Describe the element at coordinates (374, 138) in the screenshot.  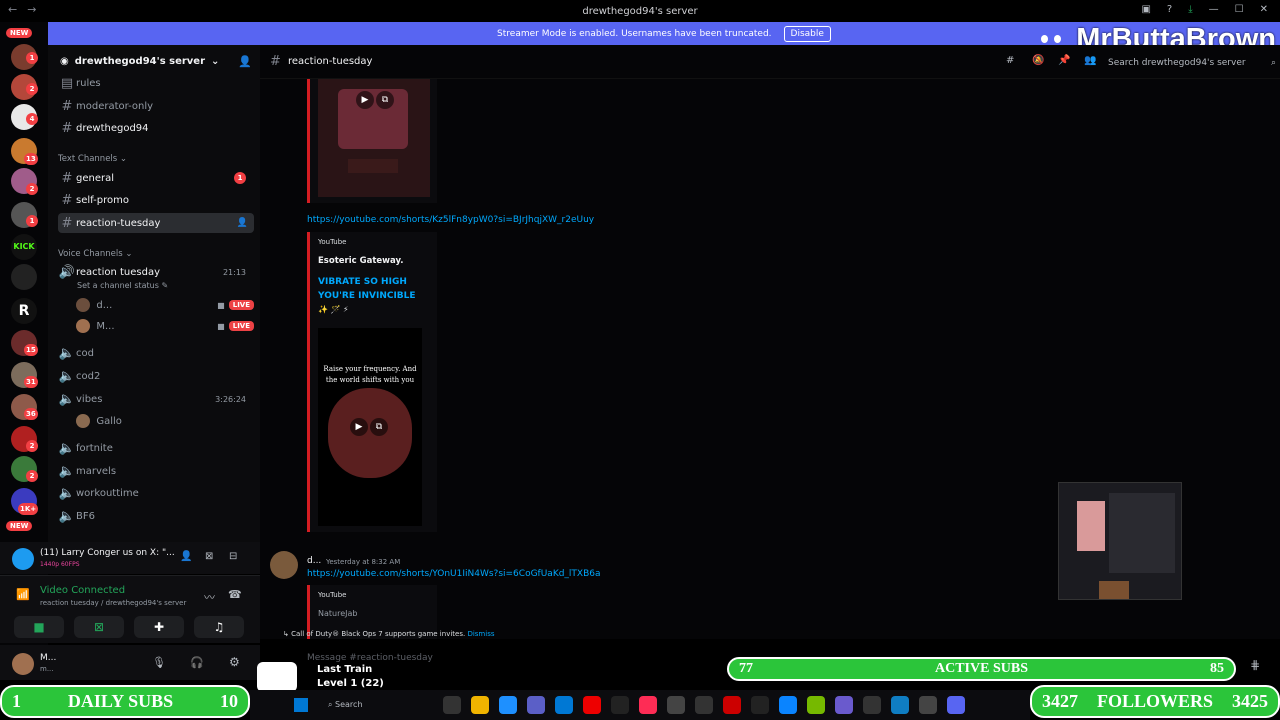
I see `video-thumbnail: ▶ ⧉` at that location.